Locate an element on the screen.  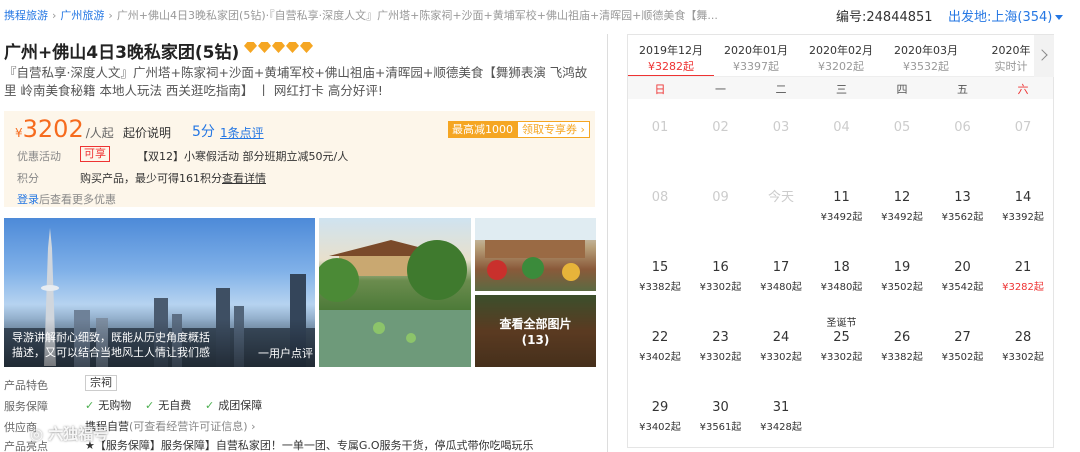
login-link: 登录 is located at coordinates (28, 199).